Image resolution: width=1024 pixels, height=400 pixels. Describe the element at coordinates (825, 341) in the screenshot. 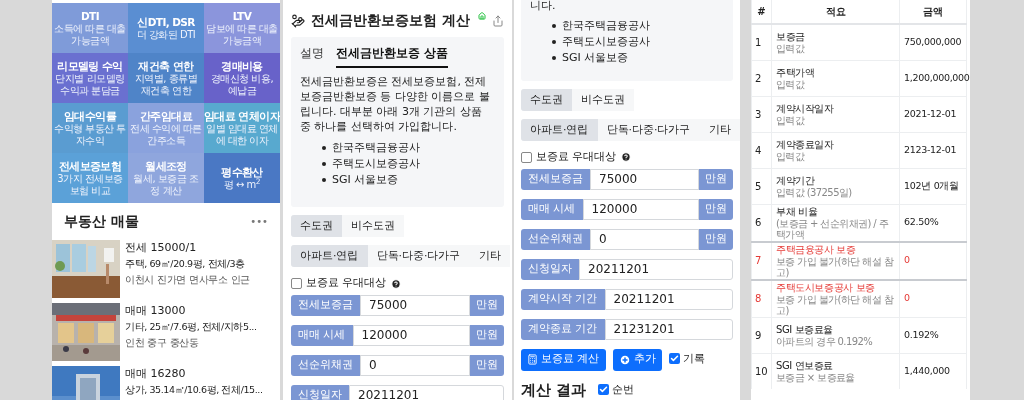

I see `item-note: 아파트의 경우 0.192%` at that location.